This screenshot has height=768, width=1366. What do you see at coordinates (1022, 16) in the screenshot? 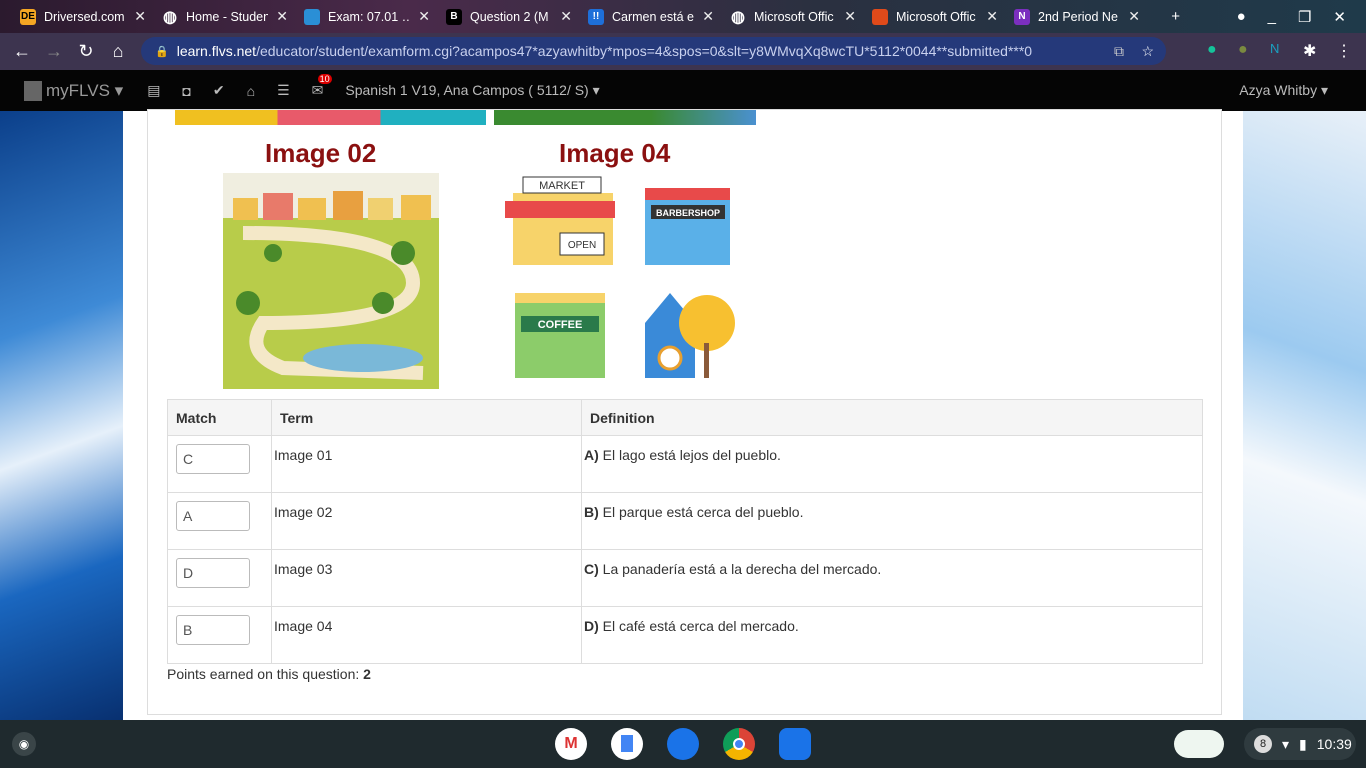
I see `N-favicon-icon: N` at bounding box center [1022, 16].